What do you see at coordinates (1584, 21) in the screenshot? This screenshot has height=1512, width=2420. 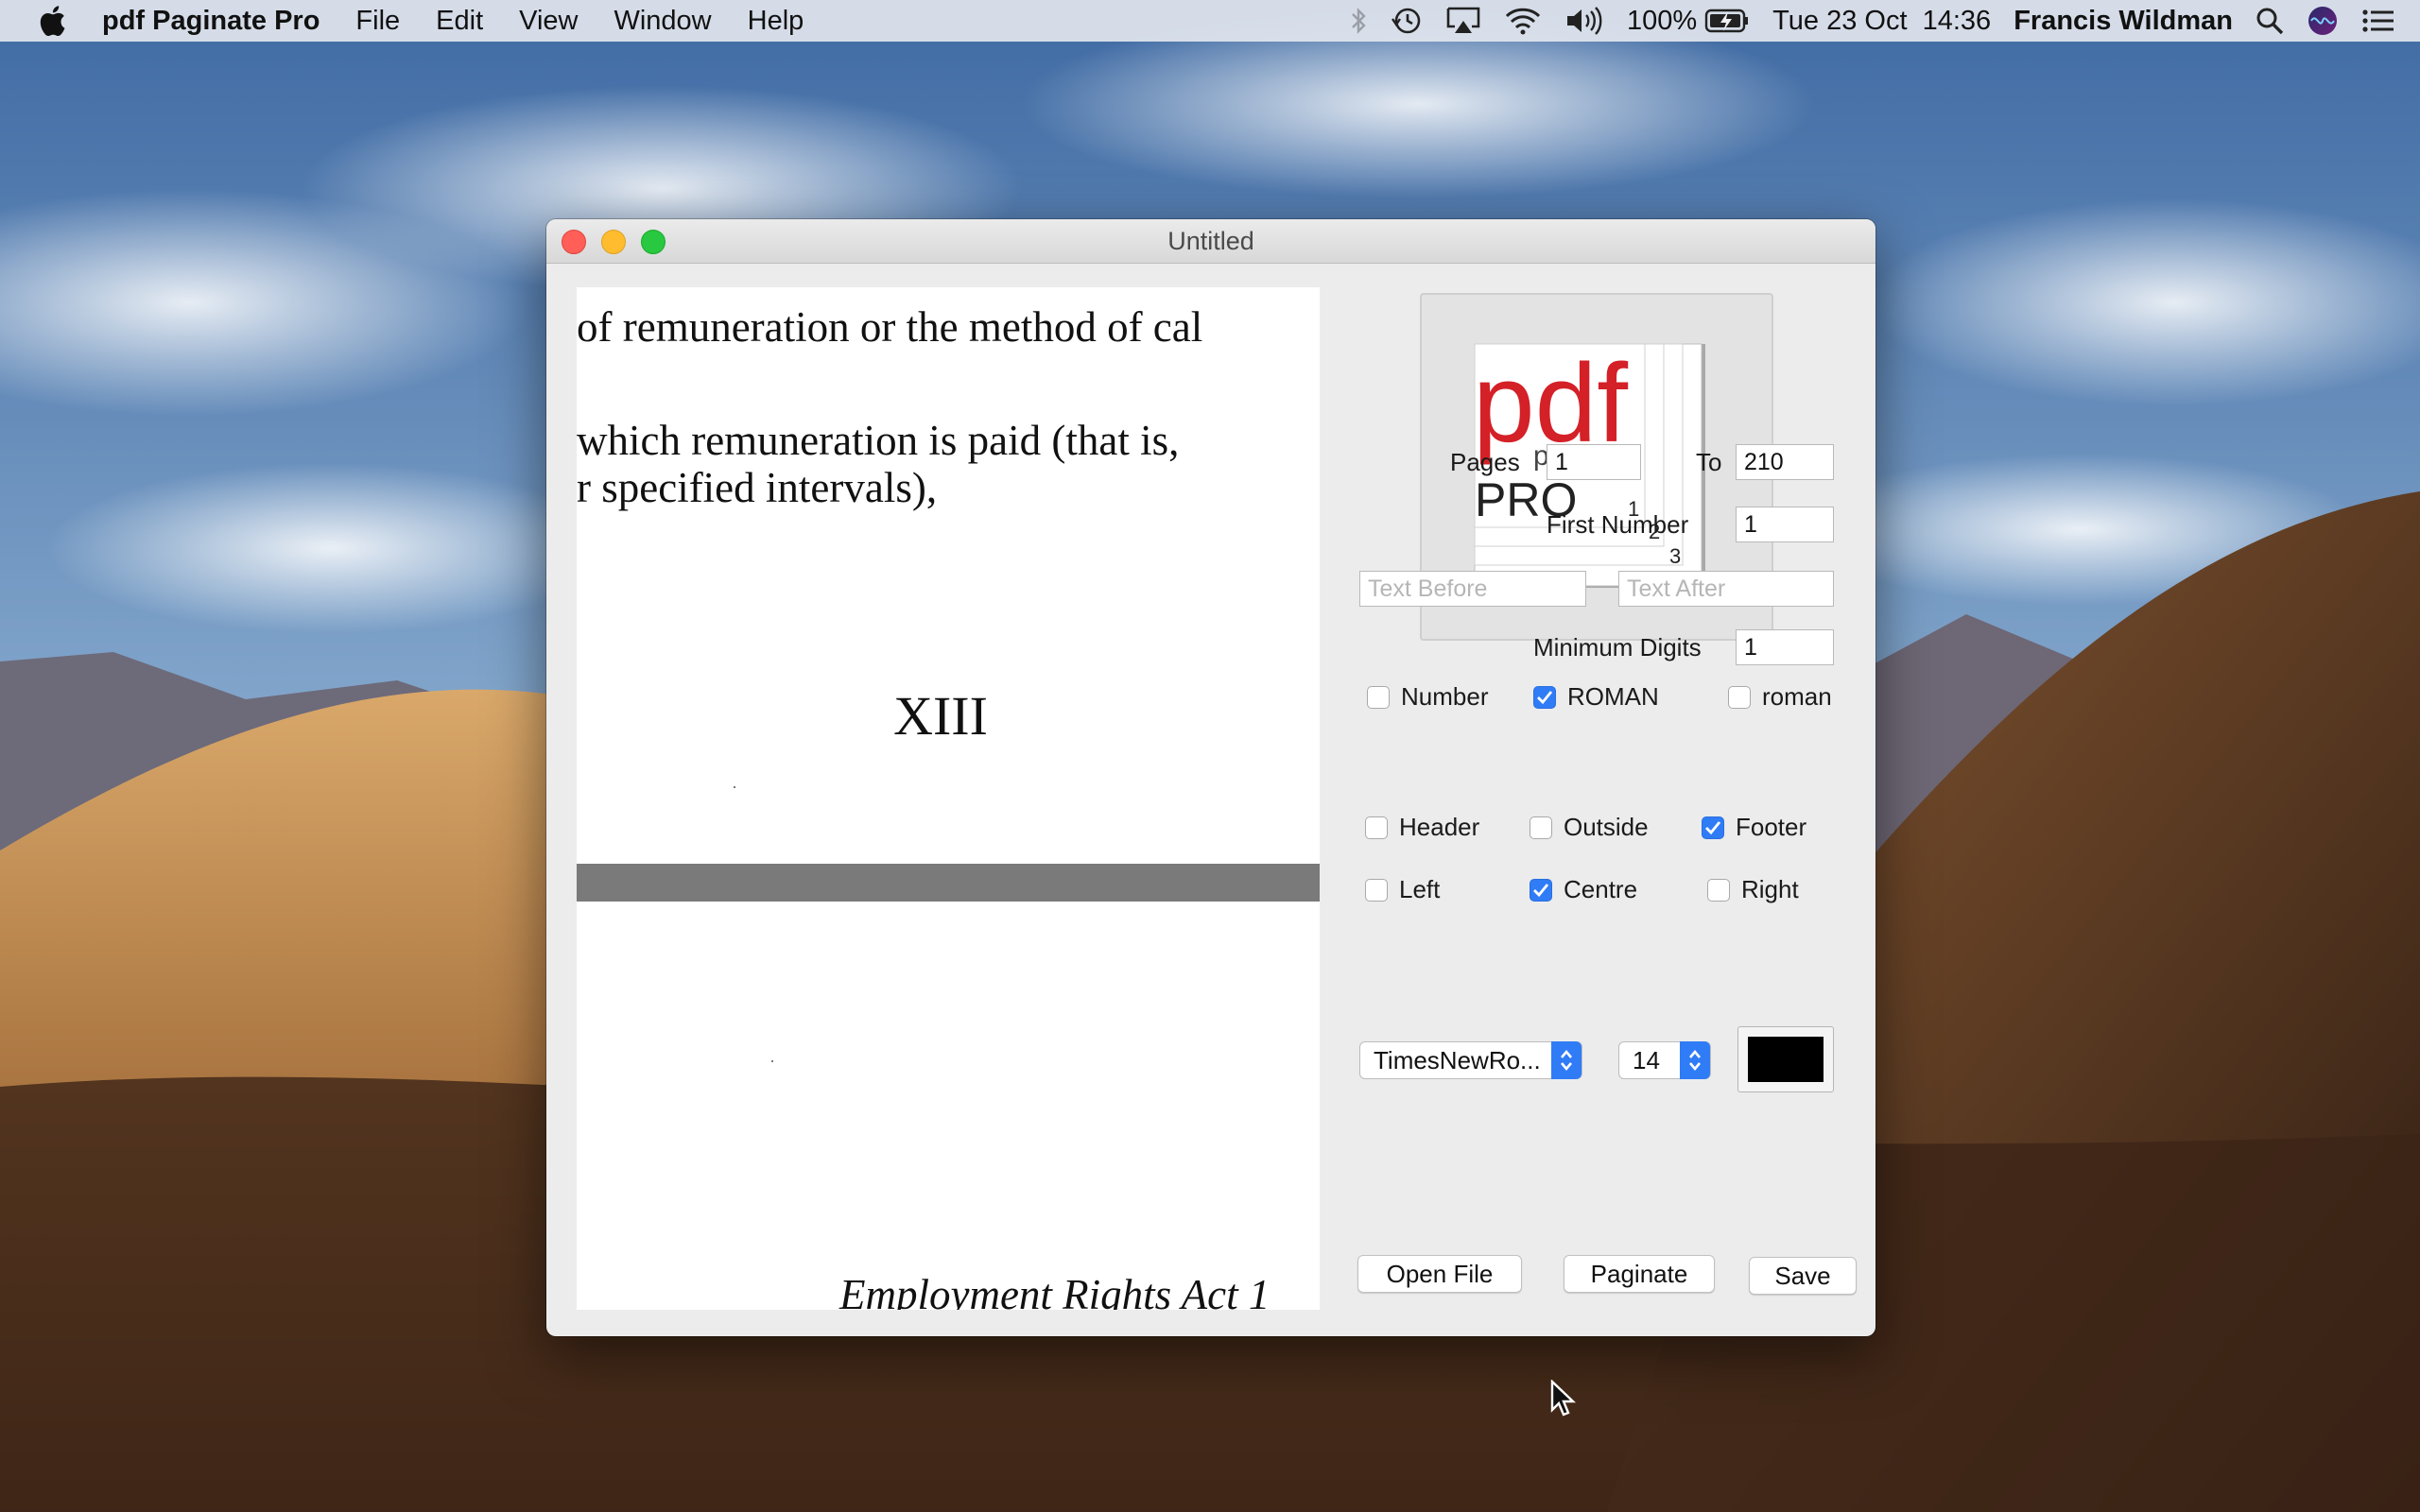 I see `volume-icon` at bounding box center [1584, 21].